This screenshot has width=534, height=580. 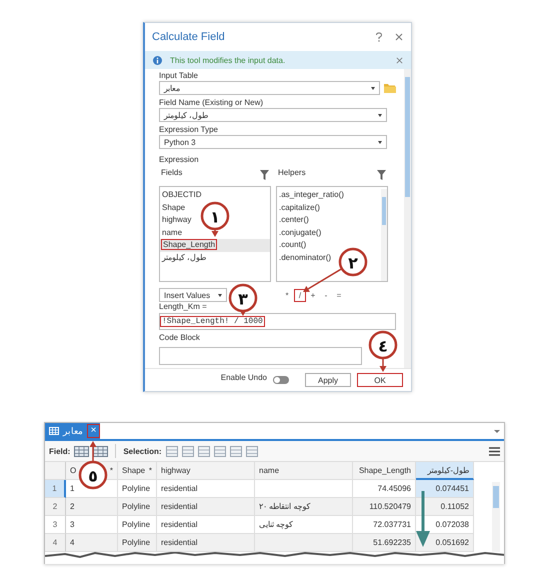 What do you see at coordinates (215, 245) in the screenshot?
I see `field-list-item: Shape_Length` at bounding box center [215, 245].